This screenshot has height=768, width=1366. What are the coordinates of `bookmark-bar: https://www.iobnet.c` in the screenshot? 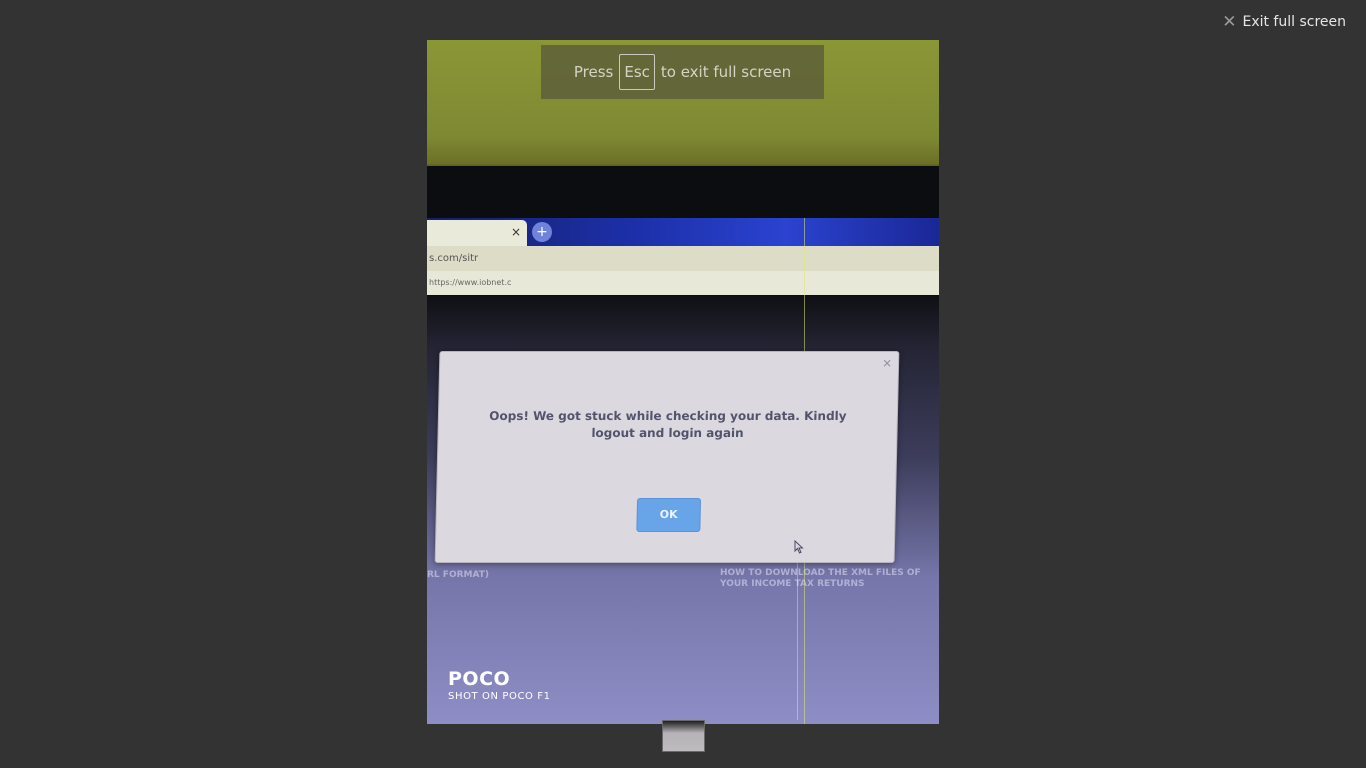 It's located at (683, 283).